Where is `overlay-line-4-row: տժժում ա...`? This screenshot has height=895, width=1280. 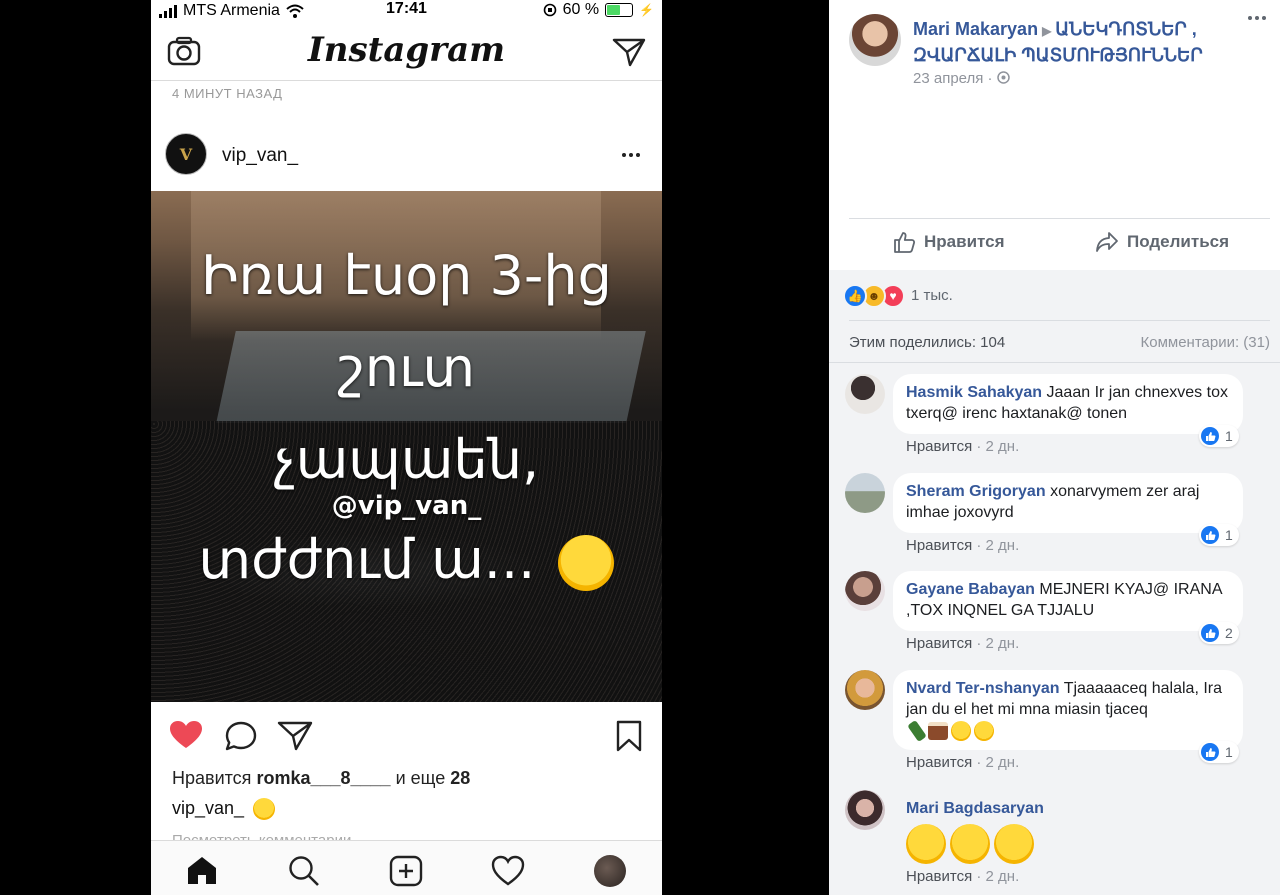
overlay-line-4-row: տժժում ա... is located at coordinates (406, 560).